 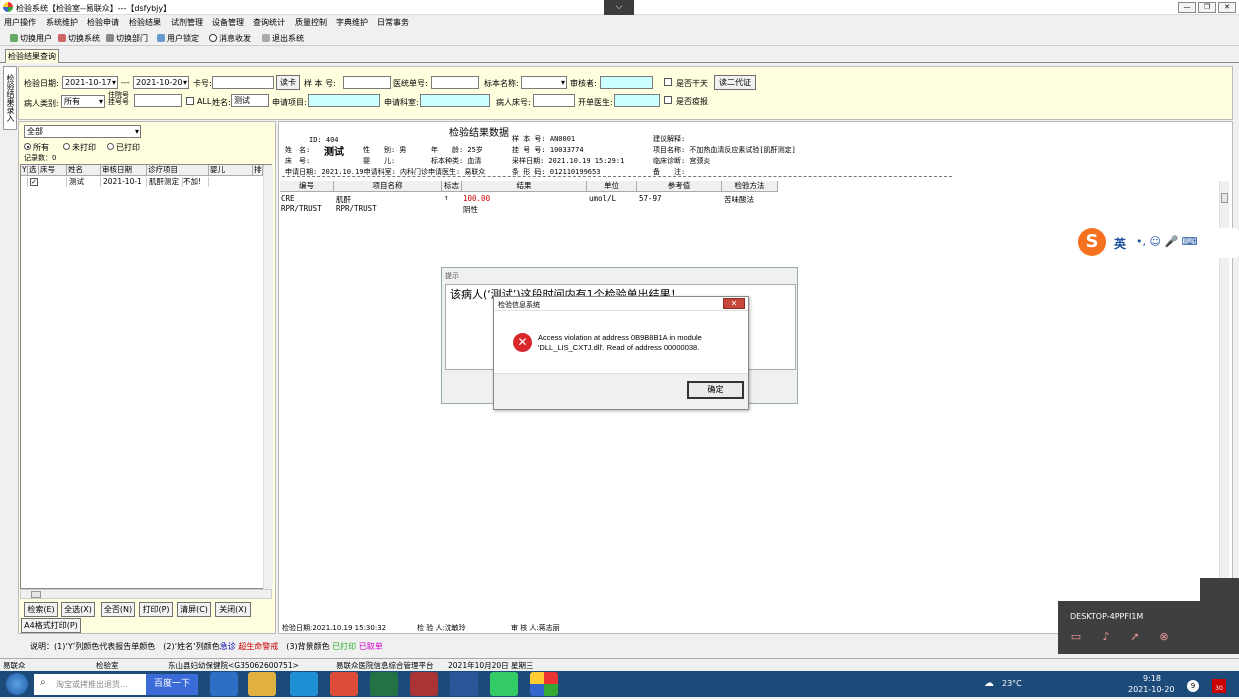 What do you see at coordinates (544, 684) in the screenshot?
I see `lis-app-icon` at bounding box center [544, 684].